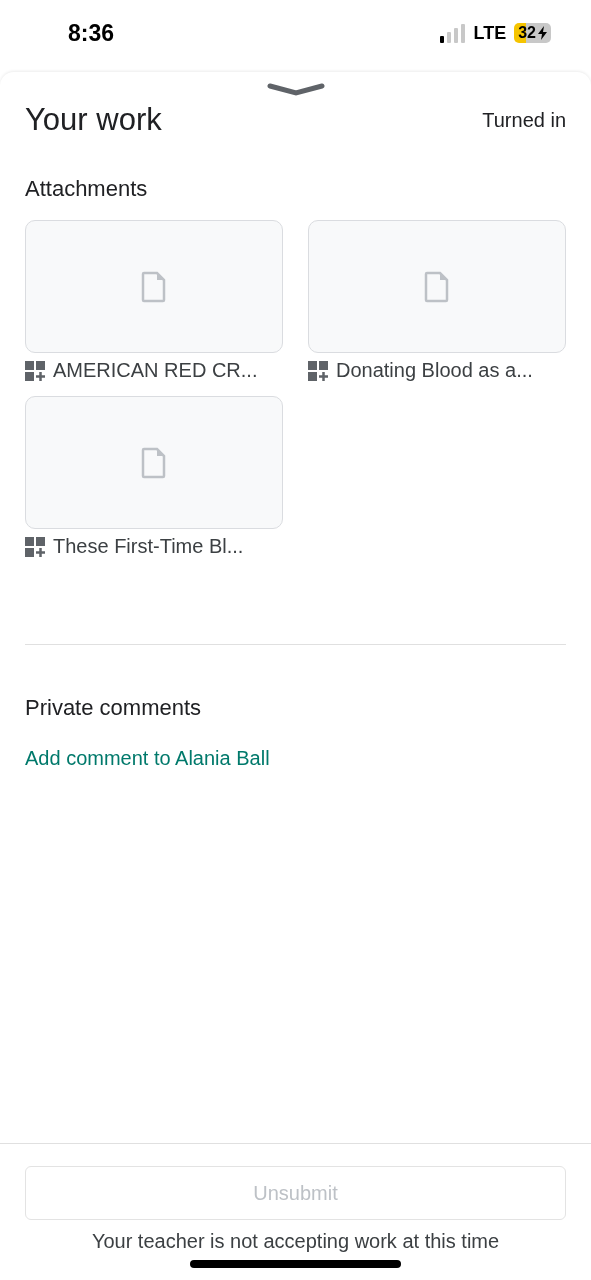 The height and width of the screenshot is (1280, 591). Describe the element at coordinates (524, 120) in the screenshot. I see `submission-status: Turned in` at that location.